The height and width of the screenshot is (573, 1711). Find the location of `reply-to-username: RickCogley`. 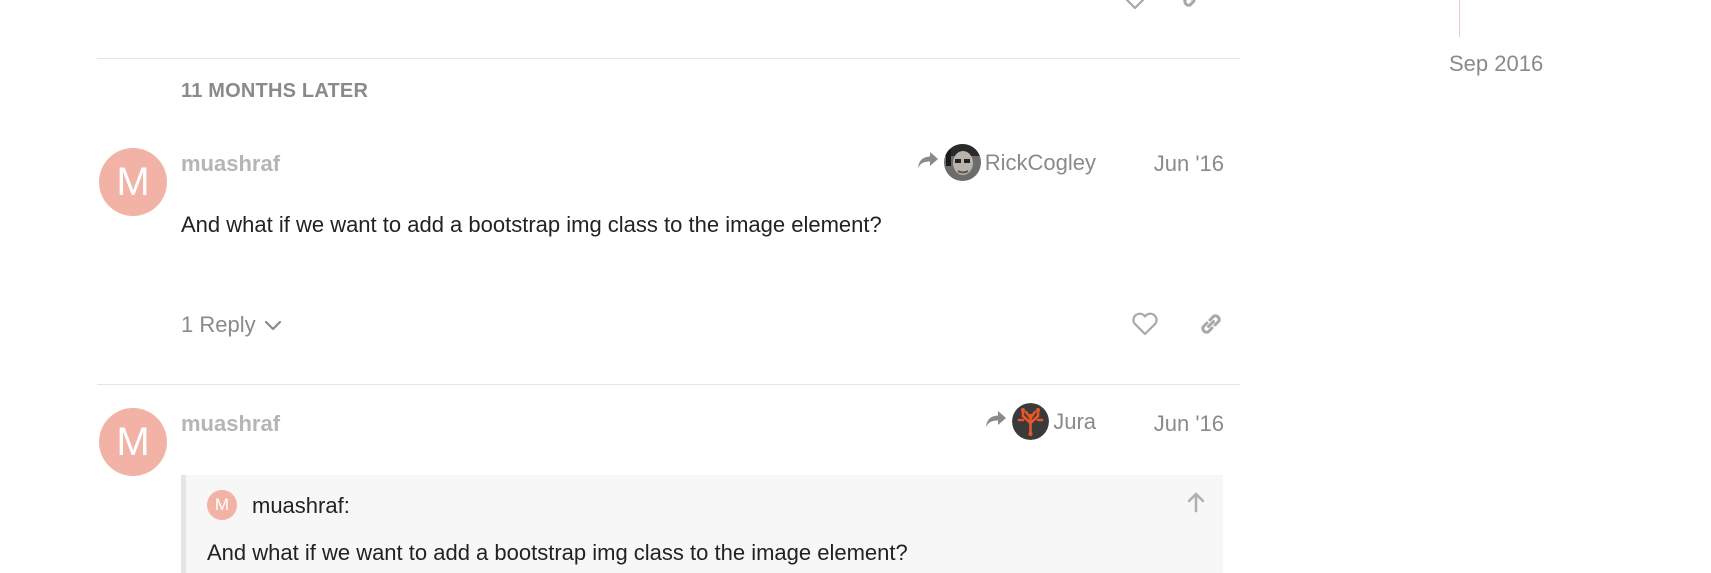

reply-to-username: RickCogley is located at coordinates (1040, 162).